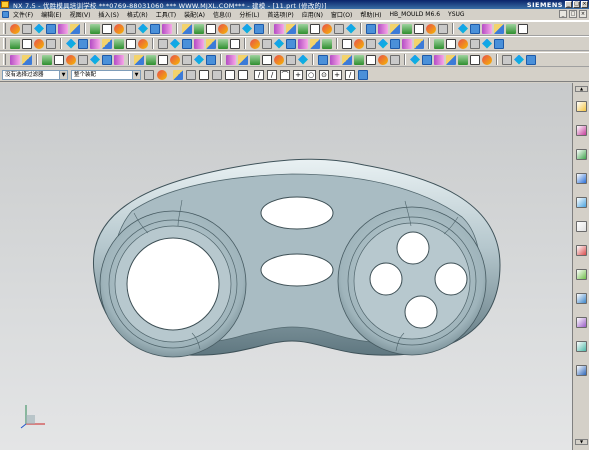 The width and height of the screenshot is (589, 450). Describe the element at coordinates (576, 4) in the screenshot. I see `maximize-button: □` at that location.